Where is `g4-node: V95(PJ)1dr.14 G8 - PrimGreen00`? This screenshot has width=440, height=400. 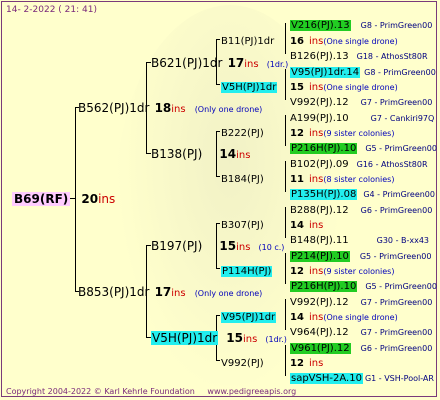 g4-node: V95(PJ)1dr.14 G8 - PrimGreen00 is located at coordinates (363, 71).